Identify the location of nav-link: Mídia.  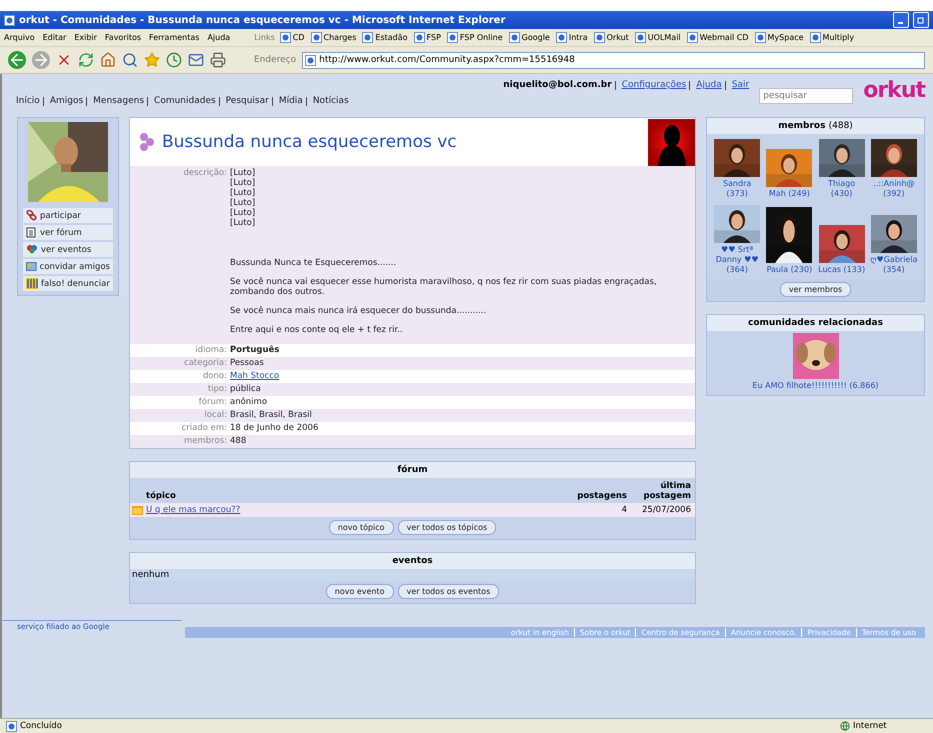
(290, 101).